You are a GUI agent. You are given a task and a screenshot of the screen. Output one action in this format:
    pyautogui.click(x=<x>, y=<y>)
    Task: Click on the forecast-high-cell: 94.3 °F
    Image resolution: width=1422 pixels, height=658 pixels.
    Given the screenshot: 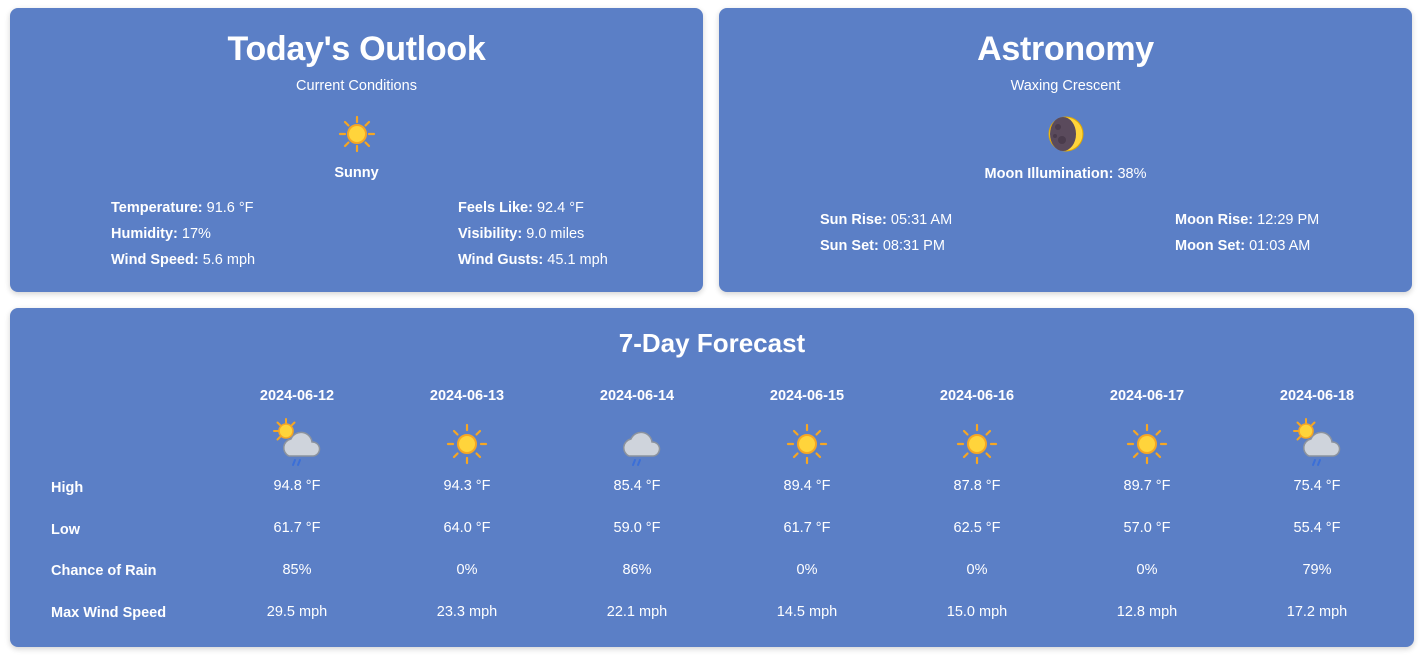 What is the action you would take?
    pyautogui.click(x=467, y=486)
    